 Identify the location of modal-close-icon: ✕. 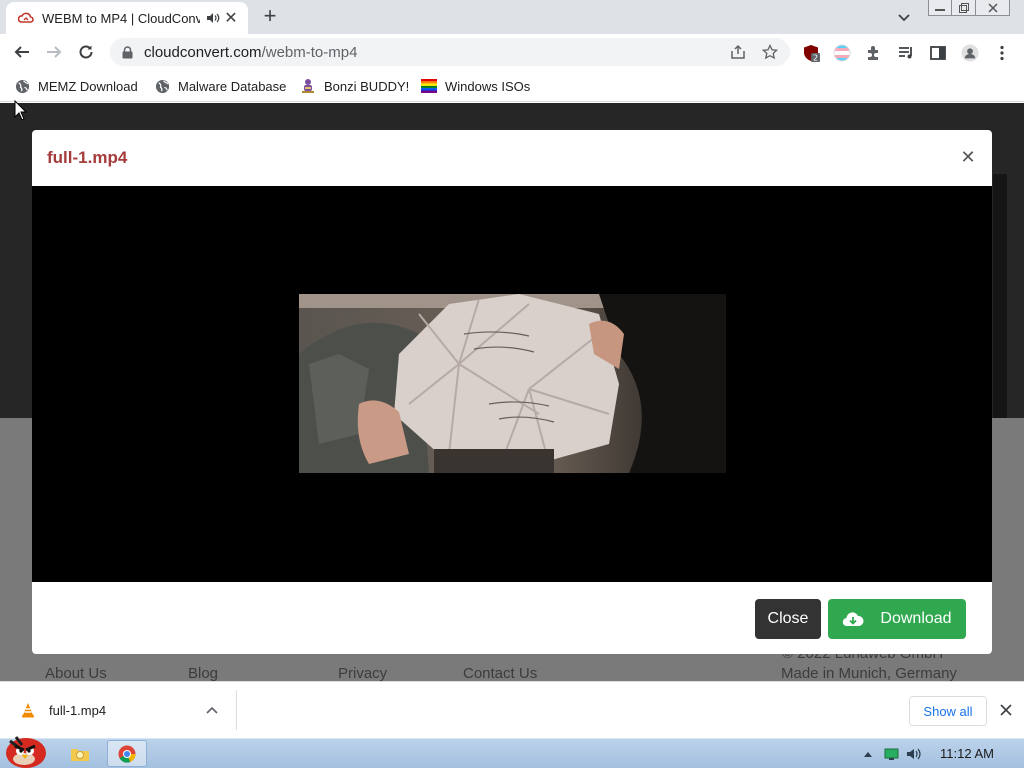
(968, 157).